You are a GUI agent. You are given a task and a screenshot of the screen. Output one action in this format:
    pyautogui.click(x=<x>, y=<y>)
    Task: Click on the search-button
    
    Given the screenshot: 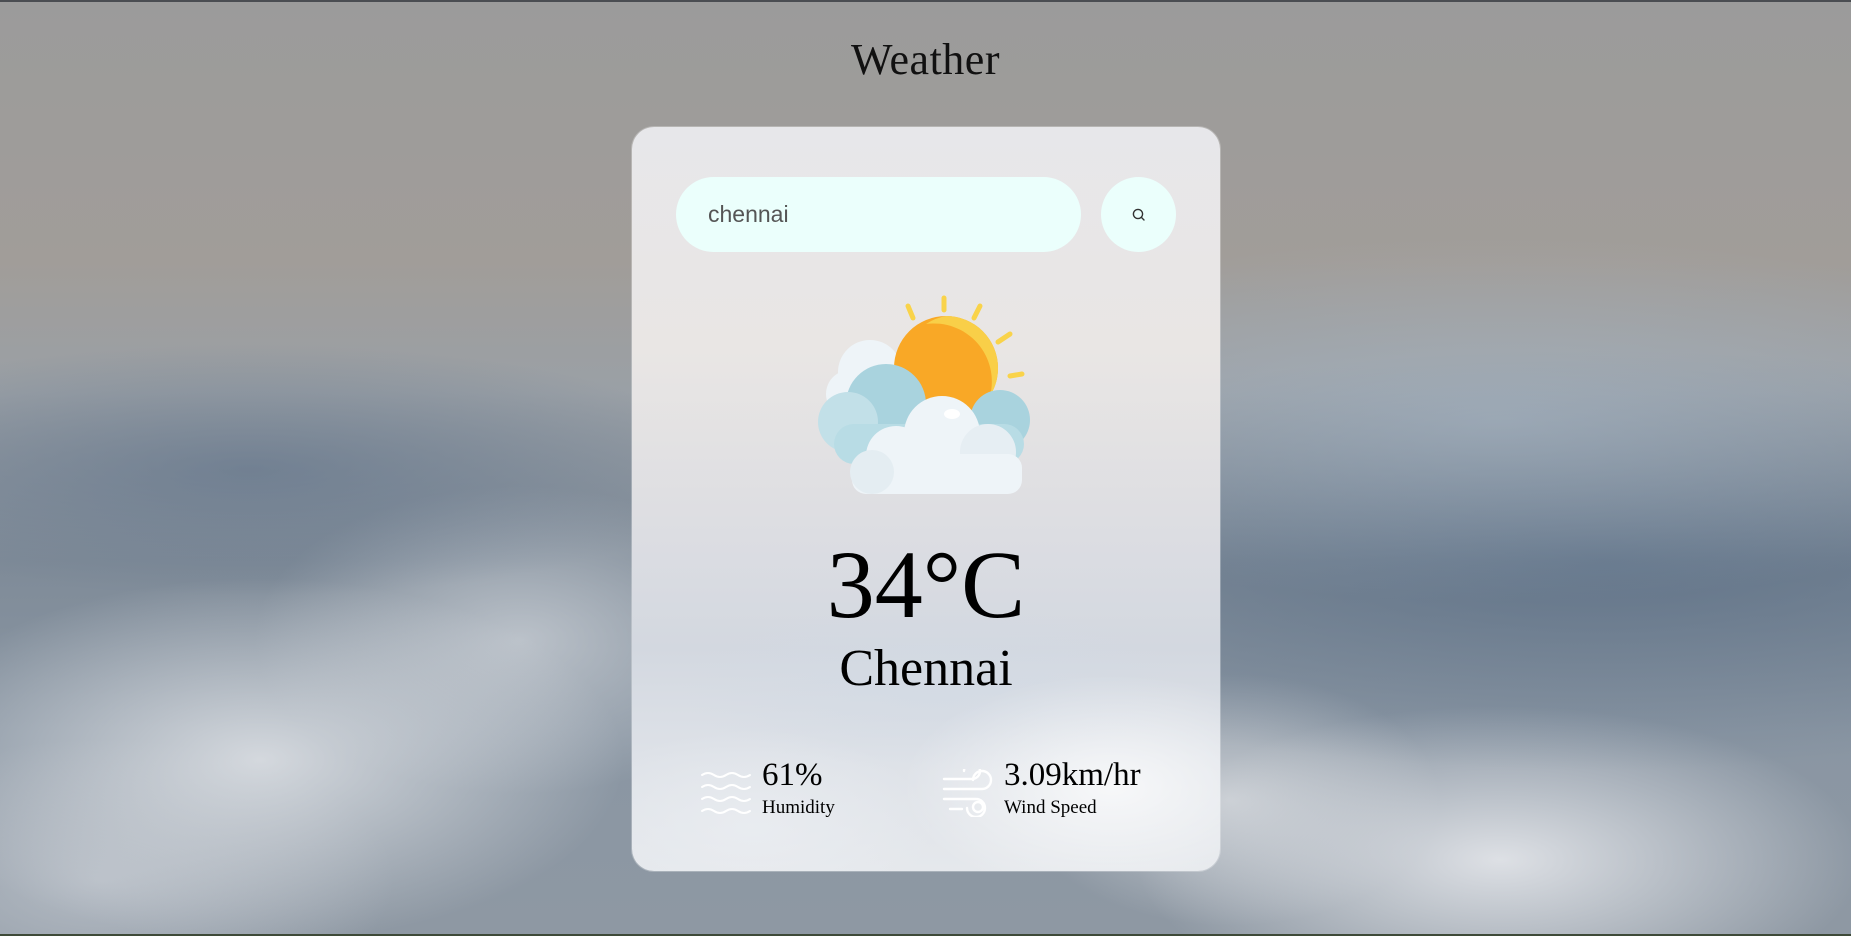 What is the action you would take?
    pyautogui.click(x=1138, y=214)
    